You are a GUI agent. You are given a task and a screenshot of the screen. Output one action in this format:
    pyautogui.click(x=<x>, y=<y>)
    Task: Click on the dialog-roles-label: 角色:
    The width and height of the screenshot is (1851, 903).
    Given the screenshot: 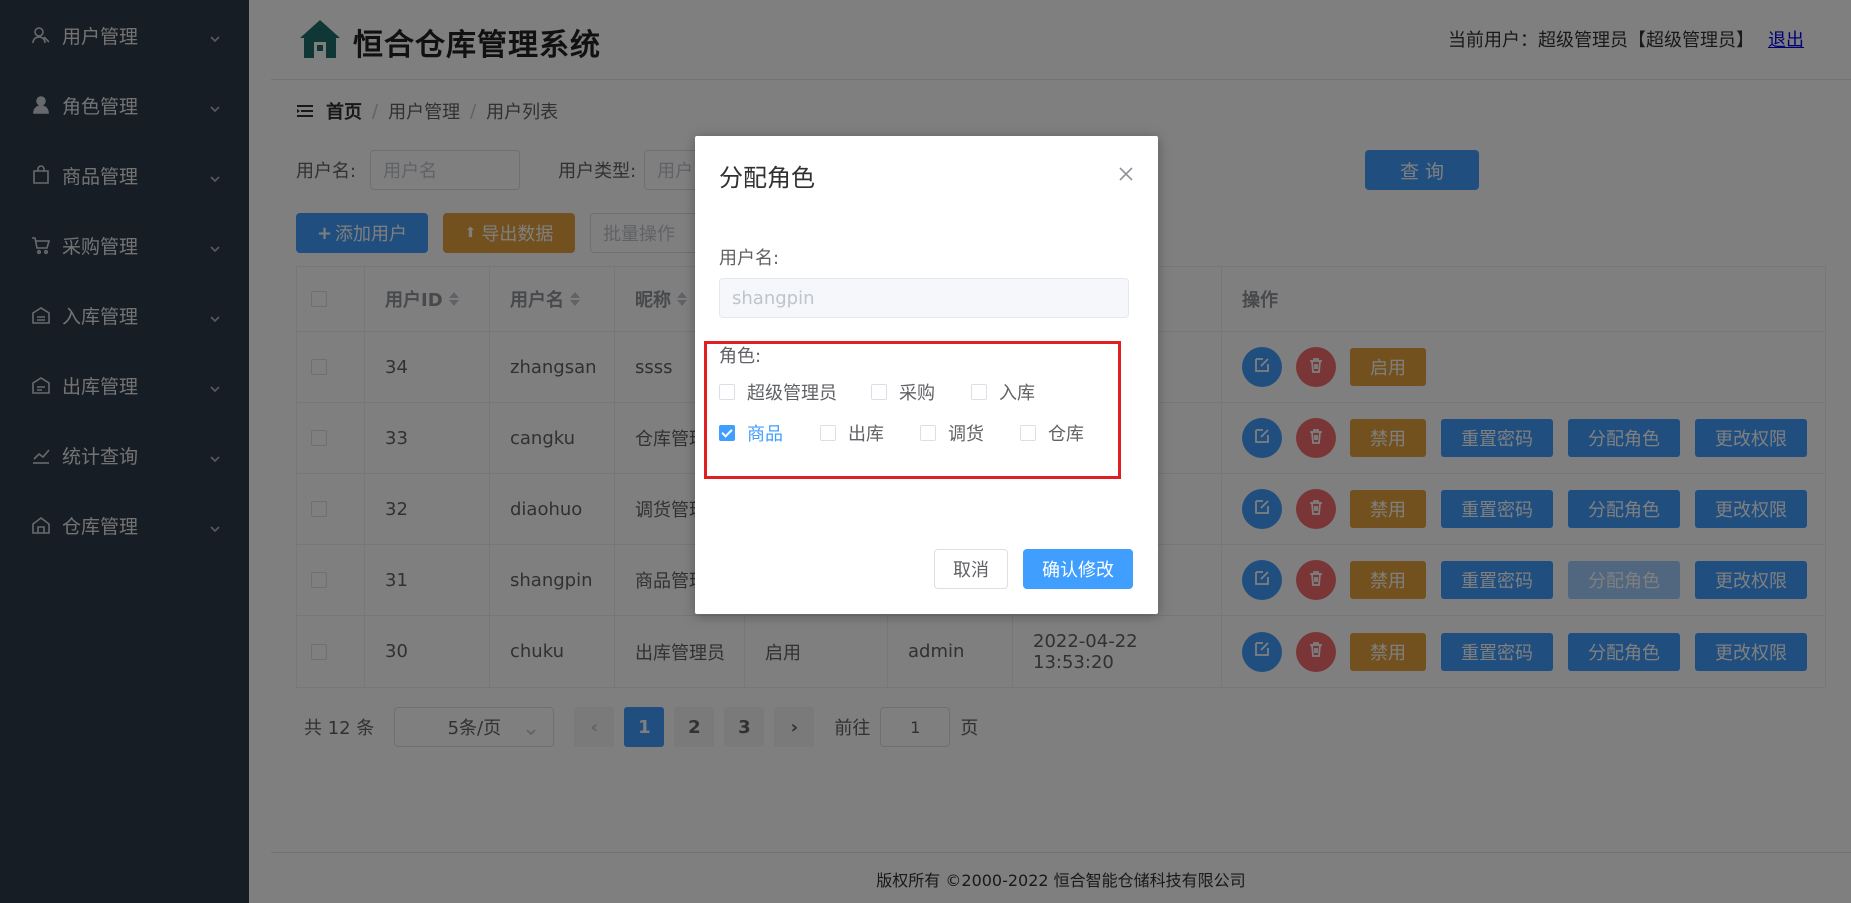 What is the action you would take?
    pyautogui.click(x=740, y=356)
    